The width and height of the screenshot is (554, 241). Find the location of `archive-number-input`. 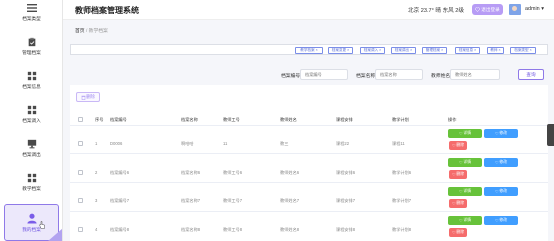

archive-number-input is located at coordinates (324, 74).